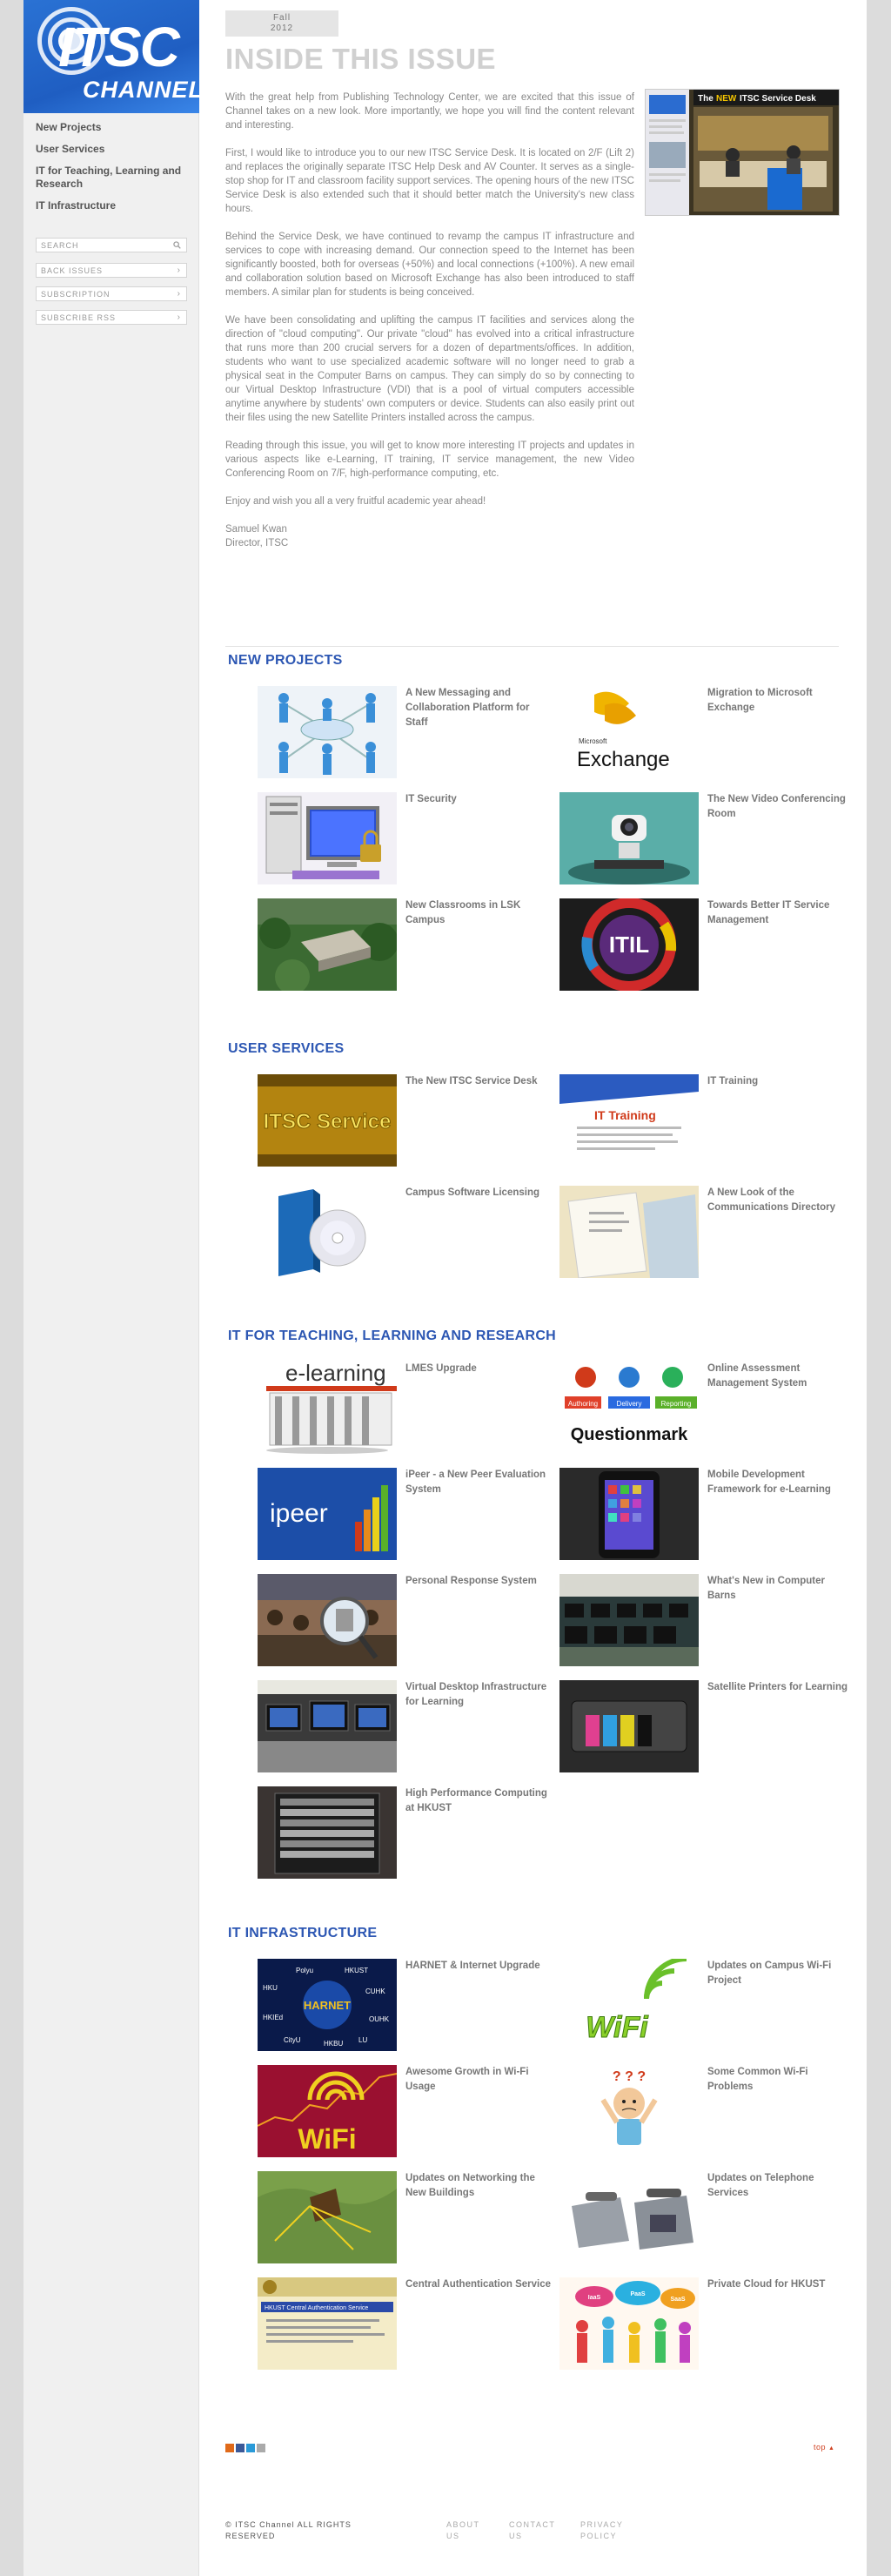 Image resolution: width=891 pixels, height=2576 pixels. I want to click on article-title: Updates on Campus Wi-Fi Project, so click(781, 1973).